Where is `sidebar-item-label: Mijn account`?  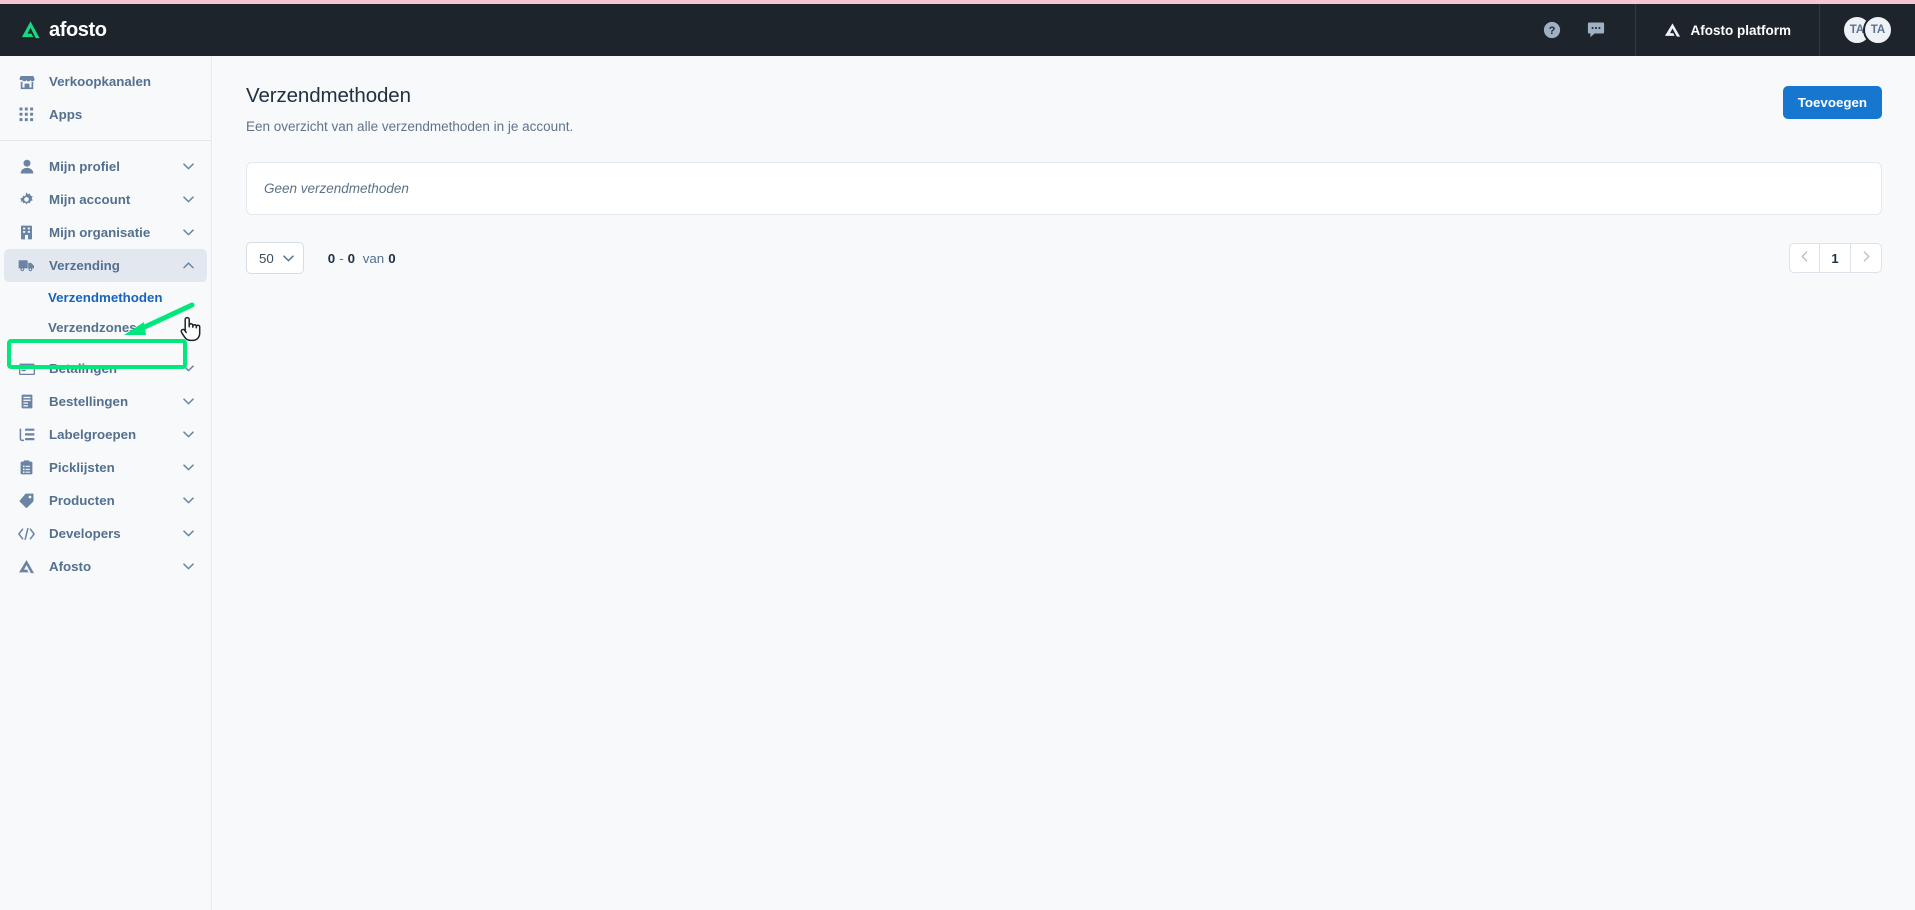 sidebar-item-label: Mijn account is located at coordinates (90, 199).